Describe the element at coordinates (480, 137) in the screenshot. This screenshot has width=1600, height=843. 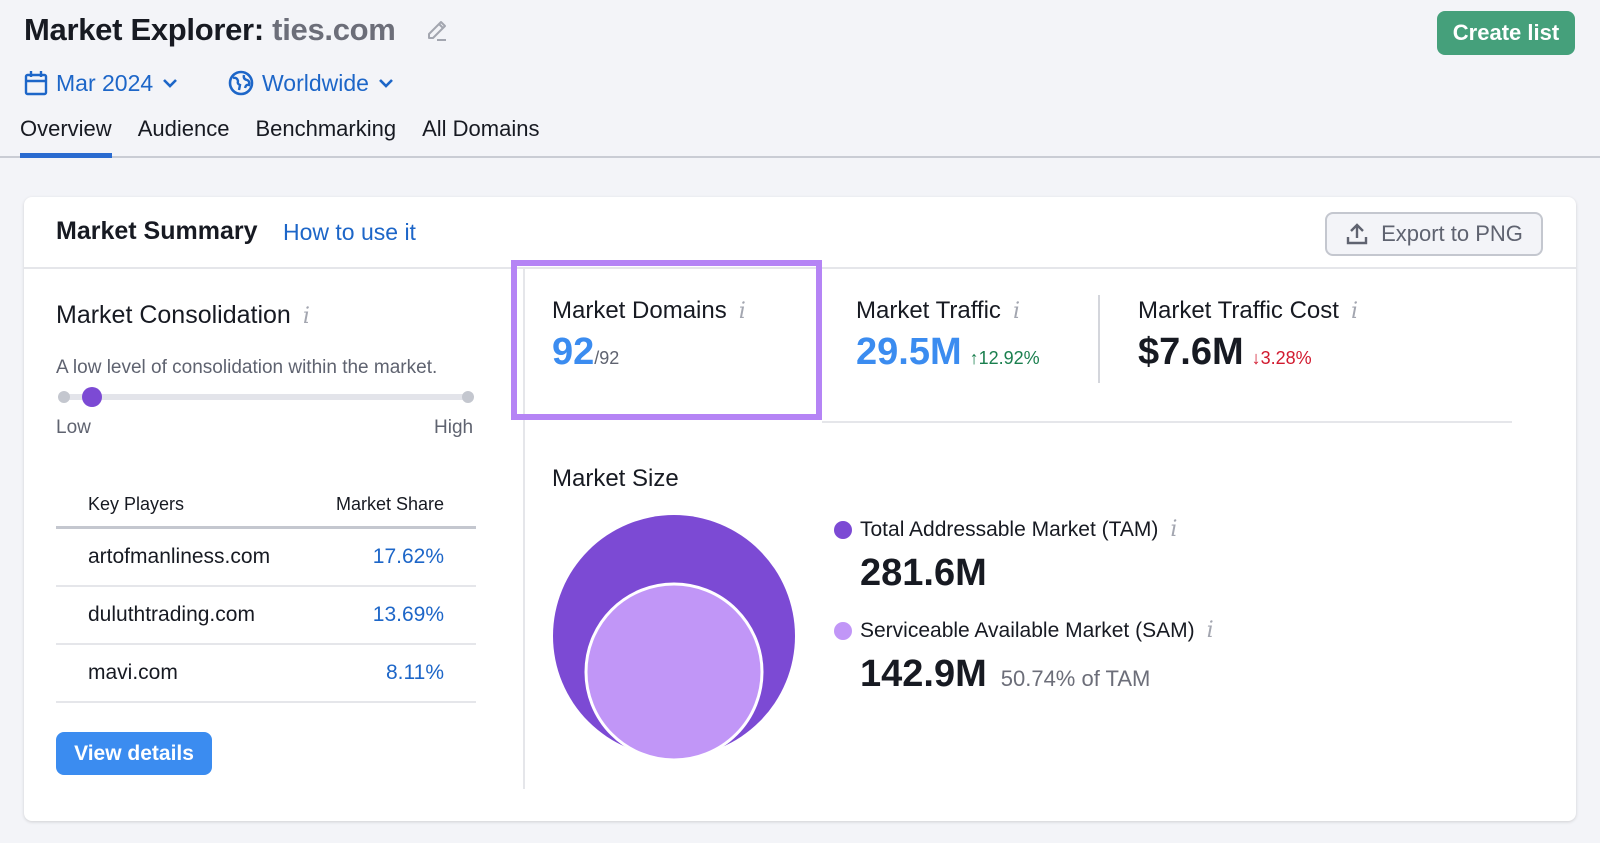
I see `tab-all-domains: All Domains` at that location.